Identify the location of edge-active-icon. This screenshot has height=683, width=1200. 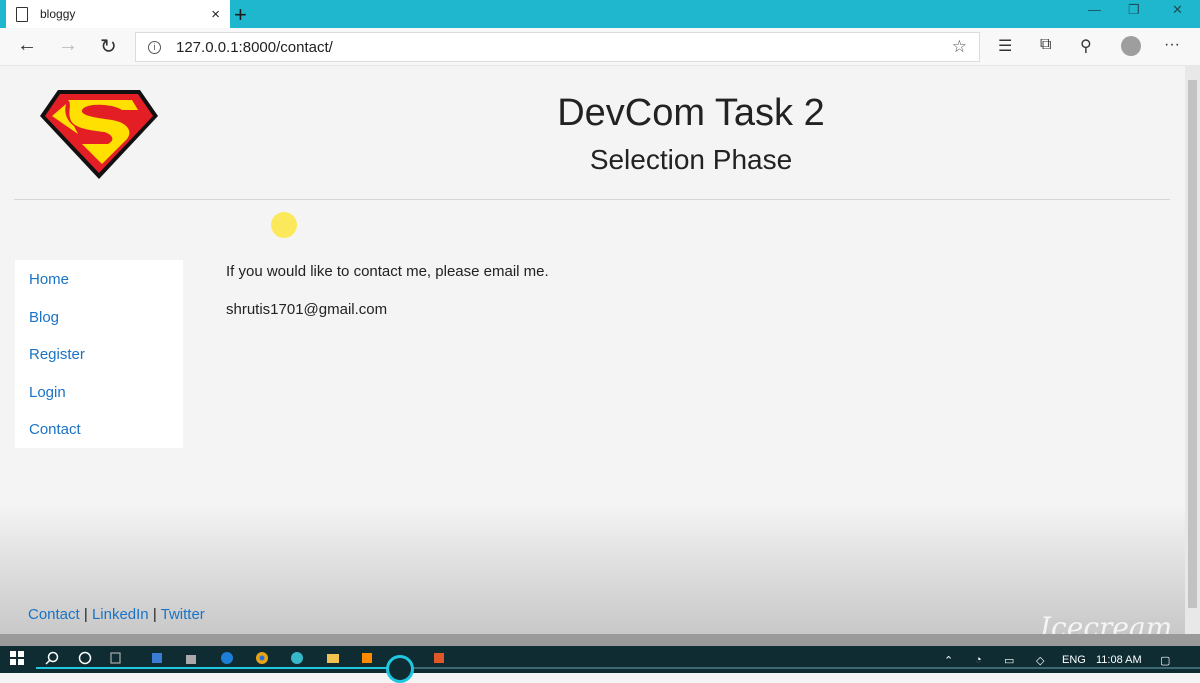
(297, 658).